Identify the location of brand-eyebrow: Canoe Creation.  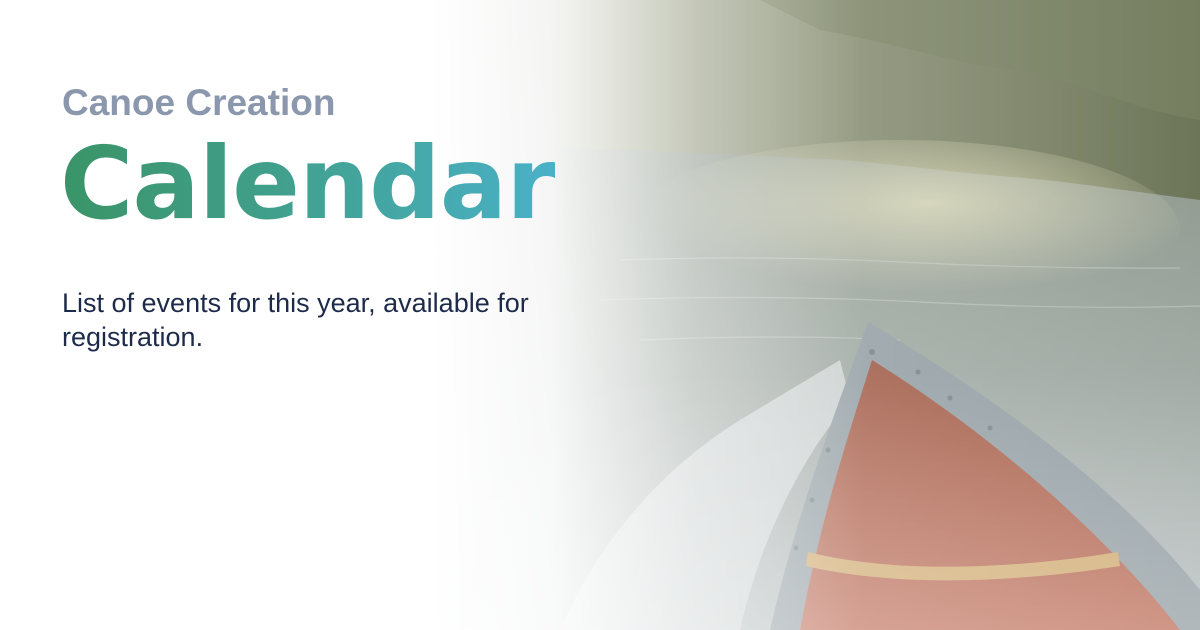
(199, 102).